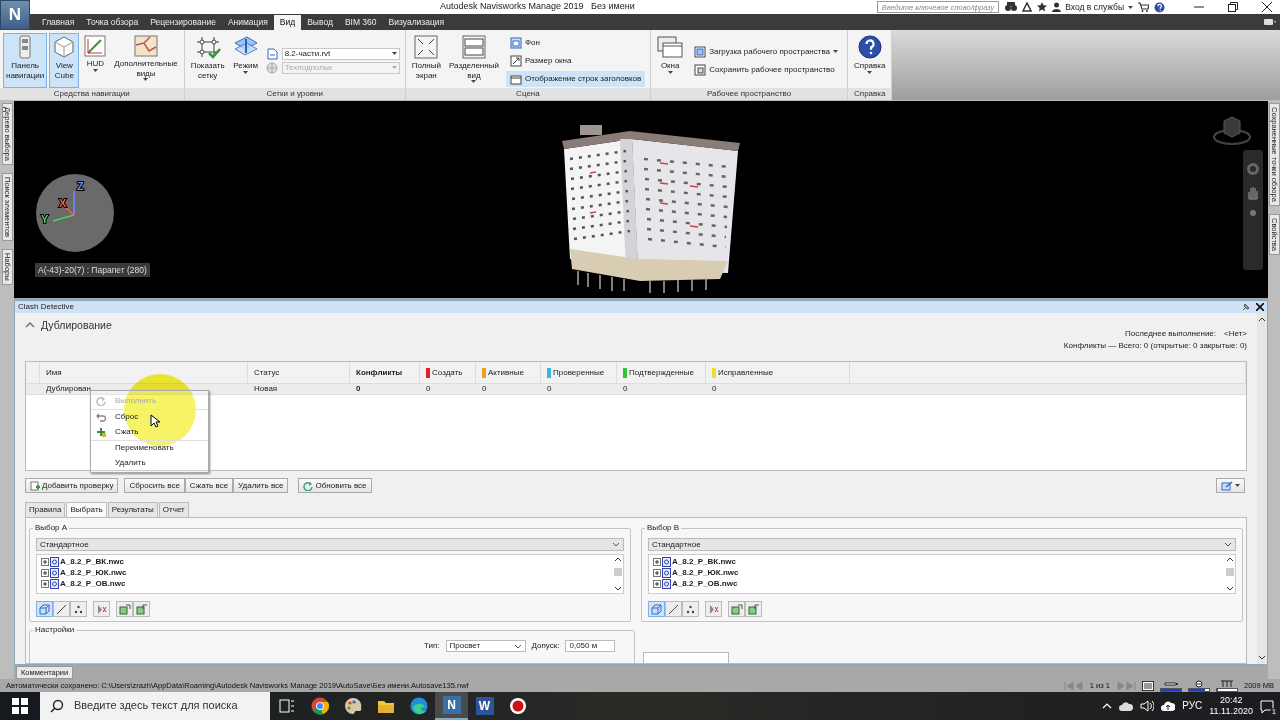 The height and width of the screenshot is (720, 1280). Describe the element at coordinates (575, 42) in the screenshot. I see `ribbon-button: Фон` at that location.